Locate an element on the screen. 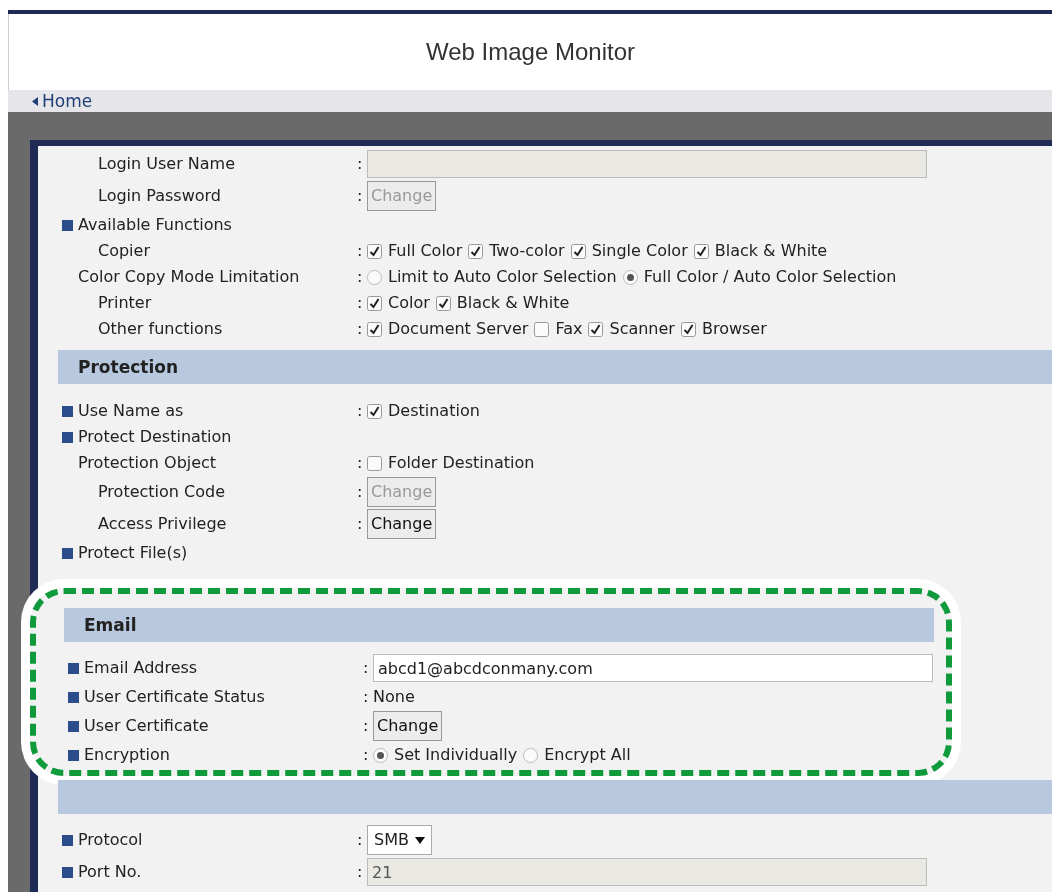  field-label: Printer is located at coordinates (125, 303).